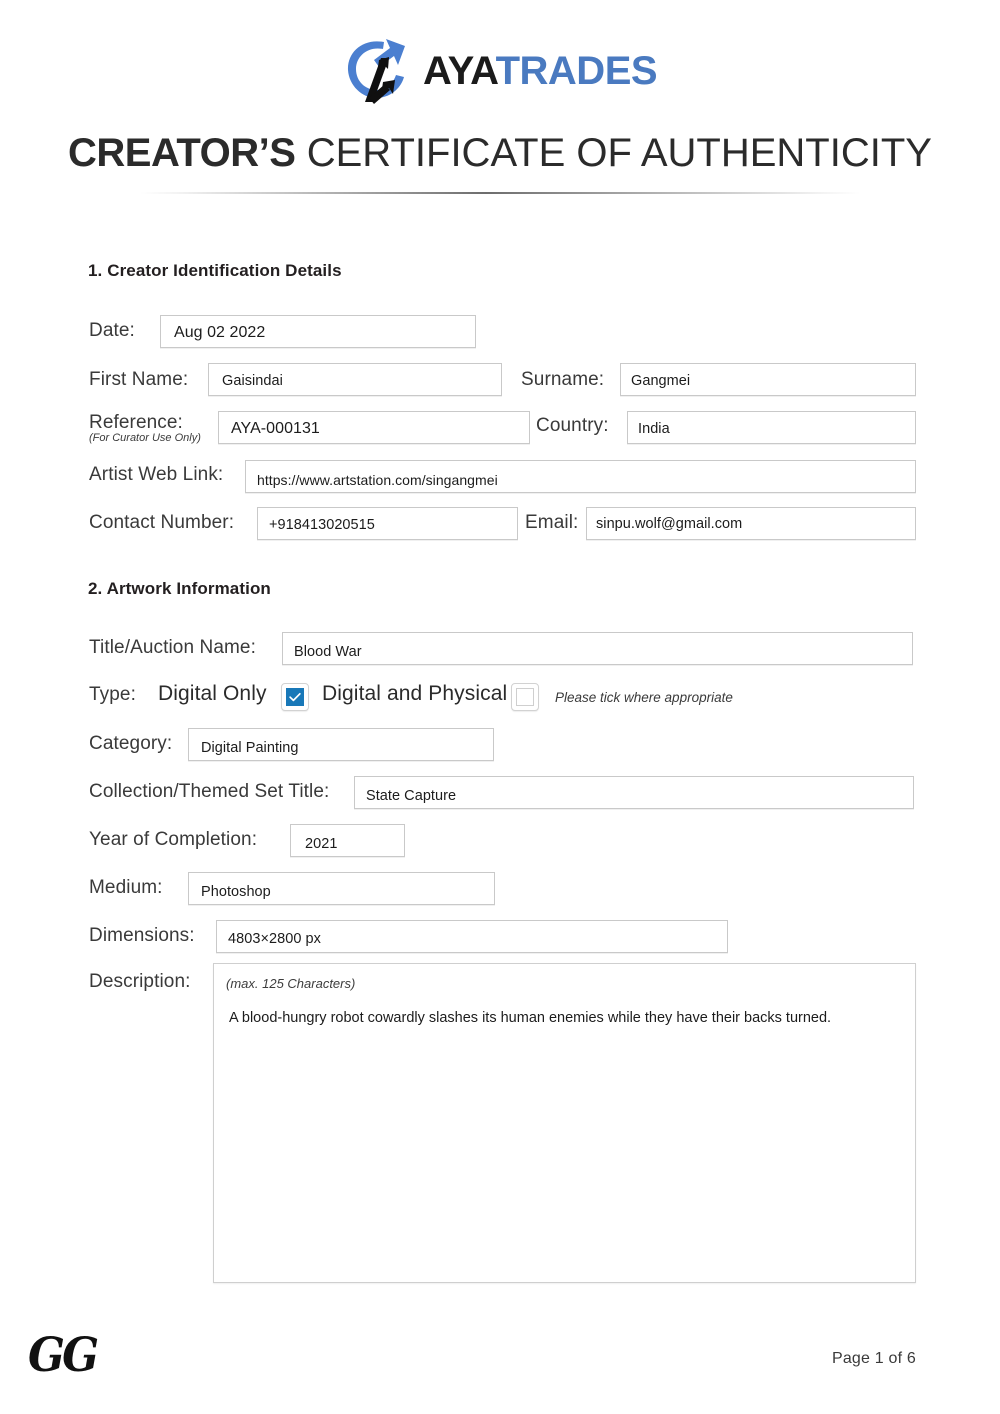 This screenshot has height=1414, width=1000. Describe the element at coordinates (295, 697) in the screenshot. I see `checkbox-digital-only` at that location.